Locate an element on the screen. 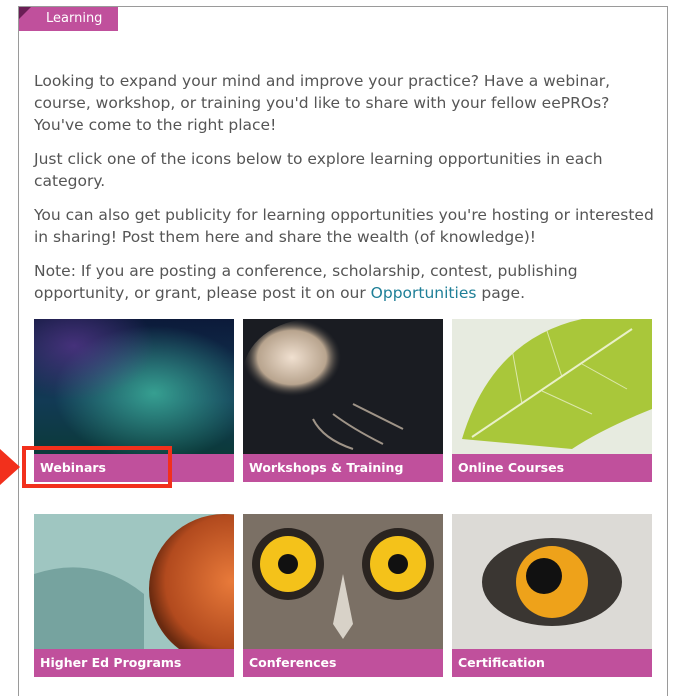 This screenshot has width=674, height=696. tile-online-courses: Online Courses is located at coordinates (552, 400).